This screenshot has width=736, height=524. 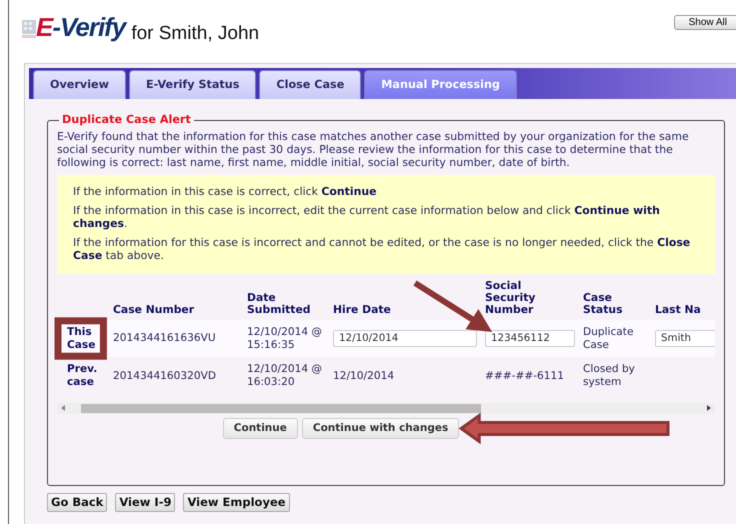 I want to click on input-field: 12/10/2014, so click(x=405, y=338).